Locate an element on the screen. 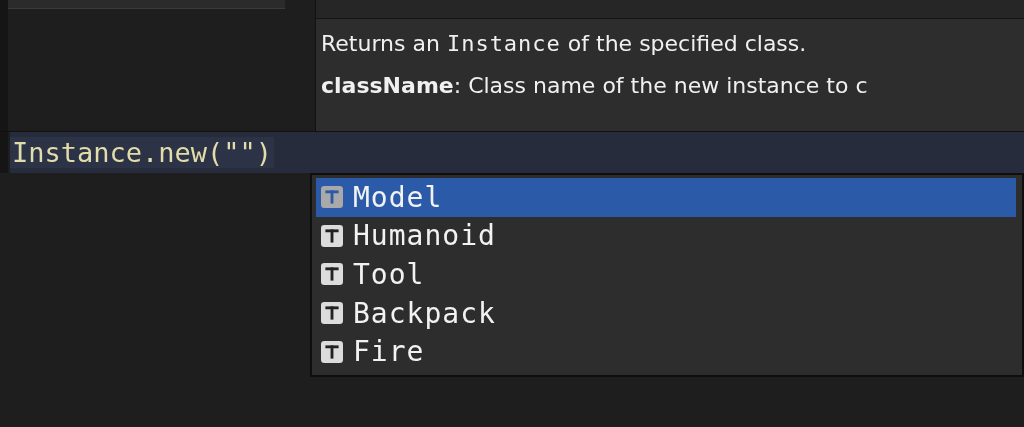 This screenshot has width=1024, height=427. completion-item: Humanoid is located at coordinates (666, 236).